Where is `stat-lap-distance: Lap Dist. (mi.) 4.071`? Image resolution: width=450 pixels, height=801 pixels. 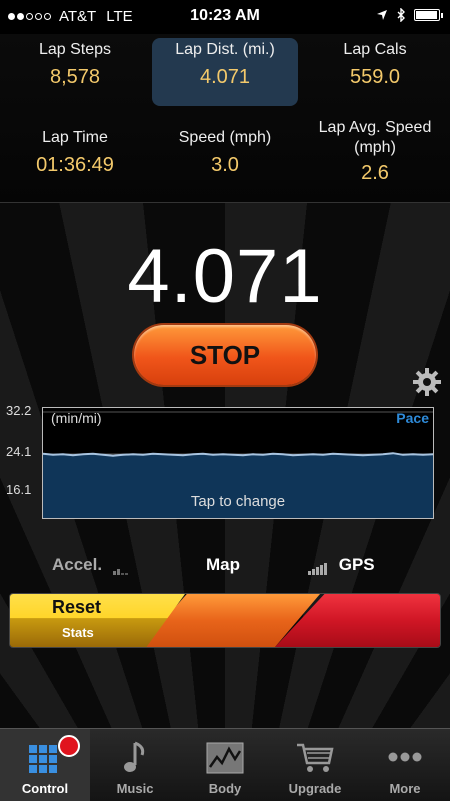
stat-lap-distance: Lap Dist. (mi.) 4.071 is located at coordinates (225, 72).